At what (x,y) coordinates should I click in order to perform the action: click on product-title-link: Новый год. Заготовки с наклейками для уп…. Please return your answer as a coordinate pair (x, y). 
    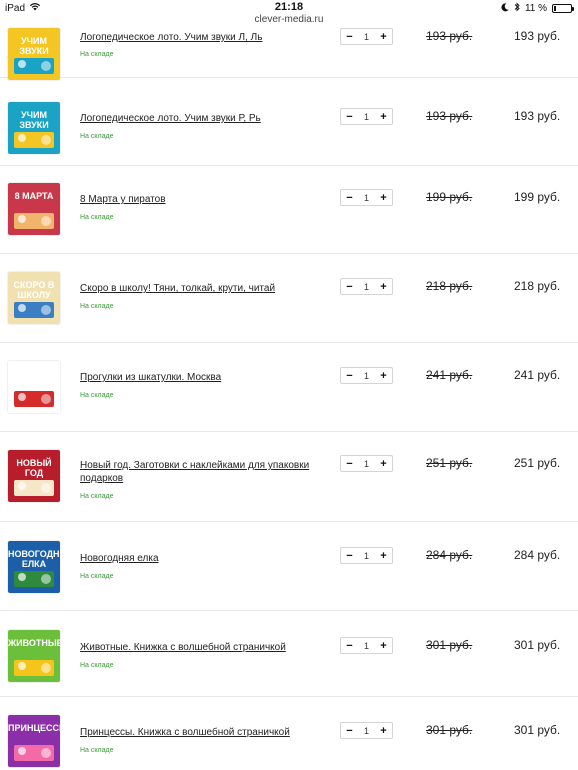
    Looking at the image, I should click on (200, 472).